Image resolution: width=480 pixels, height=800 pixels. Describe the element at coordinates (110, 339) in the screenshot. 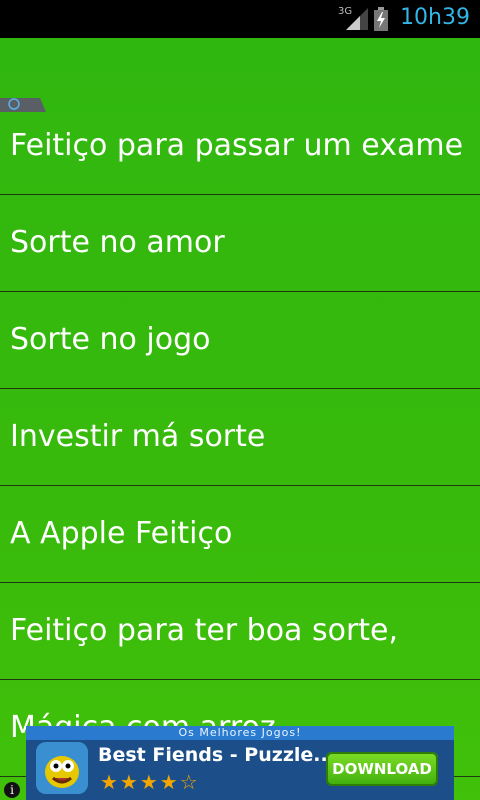

I see `list-item-label: Sorte no jogo` at that location.